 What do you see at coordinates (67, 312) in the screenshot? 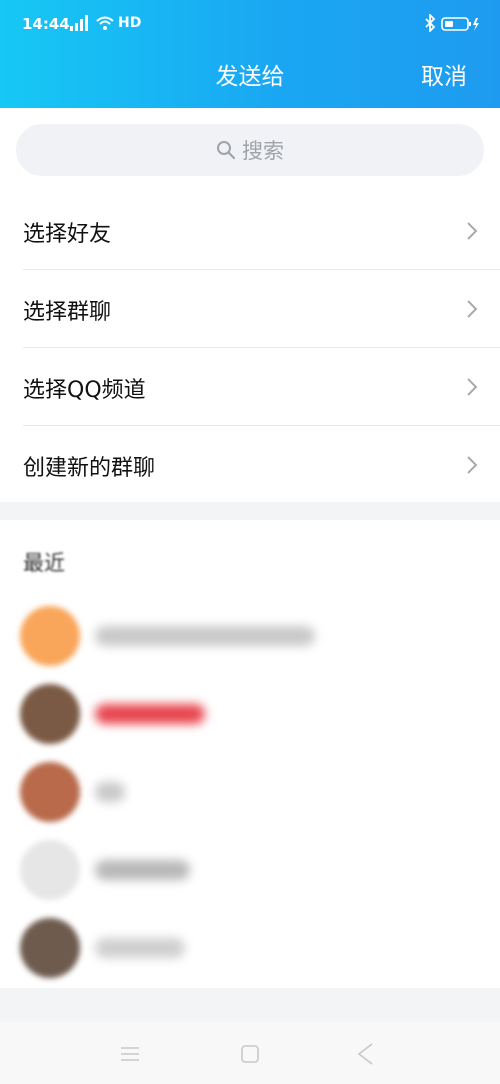
I see `menu-item-label: 选择群聊` at bounding box center [67, 312].